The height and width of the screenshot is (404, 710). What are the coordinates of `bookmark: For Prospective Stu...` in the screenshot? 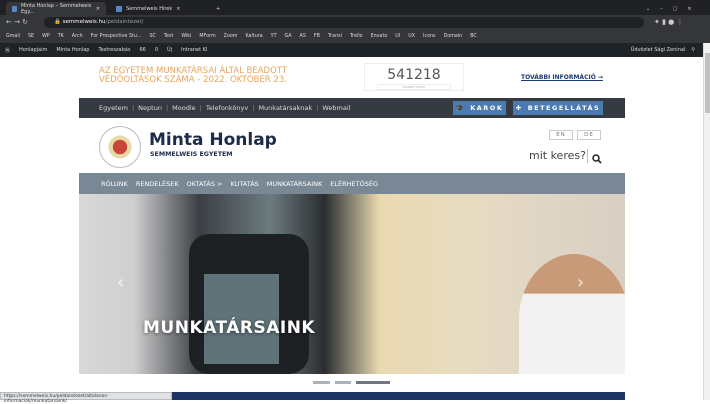 It's located at (116, 36).